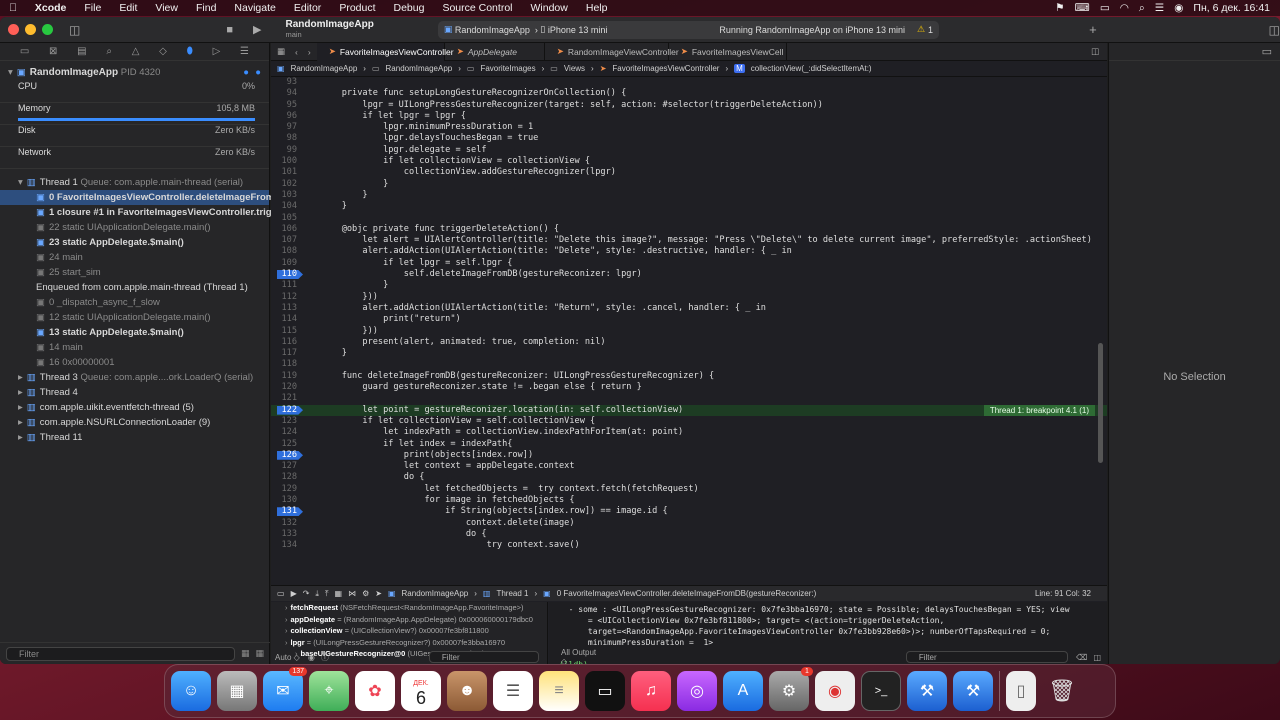 This screenshot has height=720, width=1280. I want to click on stack-frame-row: ▣ 25 start_sim, so click(134, 272).